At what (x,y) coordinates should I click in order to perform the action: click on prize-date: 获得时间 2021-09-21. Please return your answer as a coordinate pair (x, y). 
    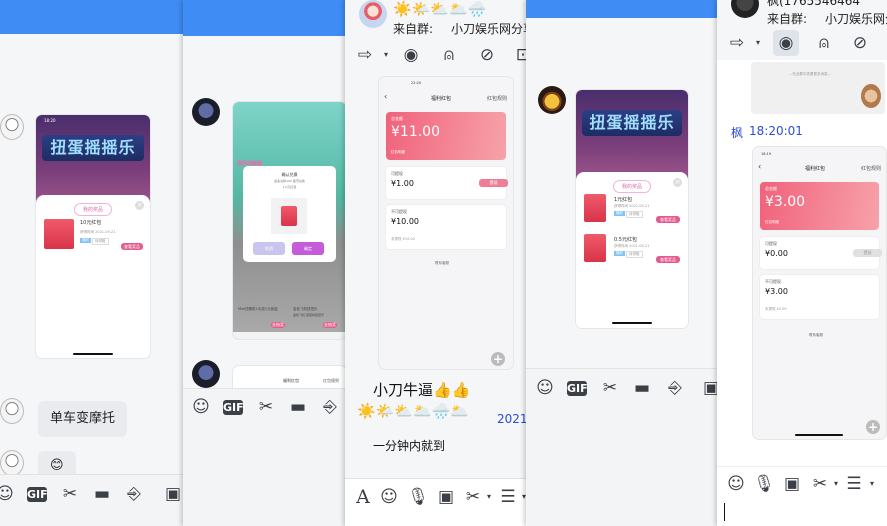
    Looking at the image, I should click on (98, 232).